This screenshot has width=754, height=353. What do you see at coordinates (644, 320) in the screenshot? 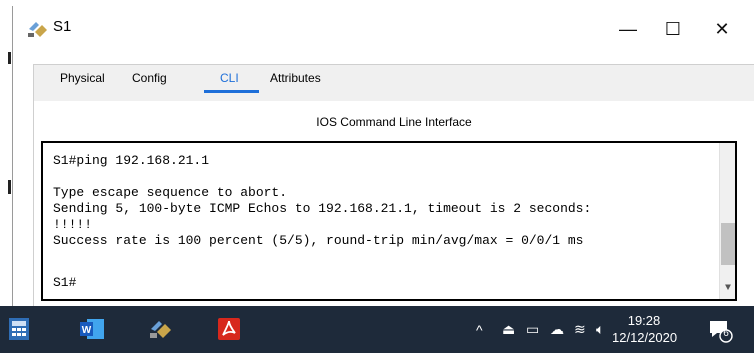
I see `clock-time: 19:28` at bounding box center [644, 320].